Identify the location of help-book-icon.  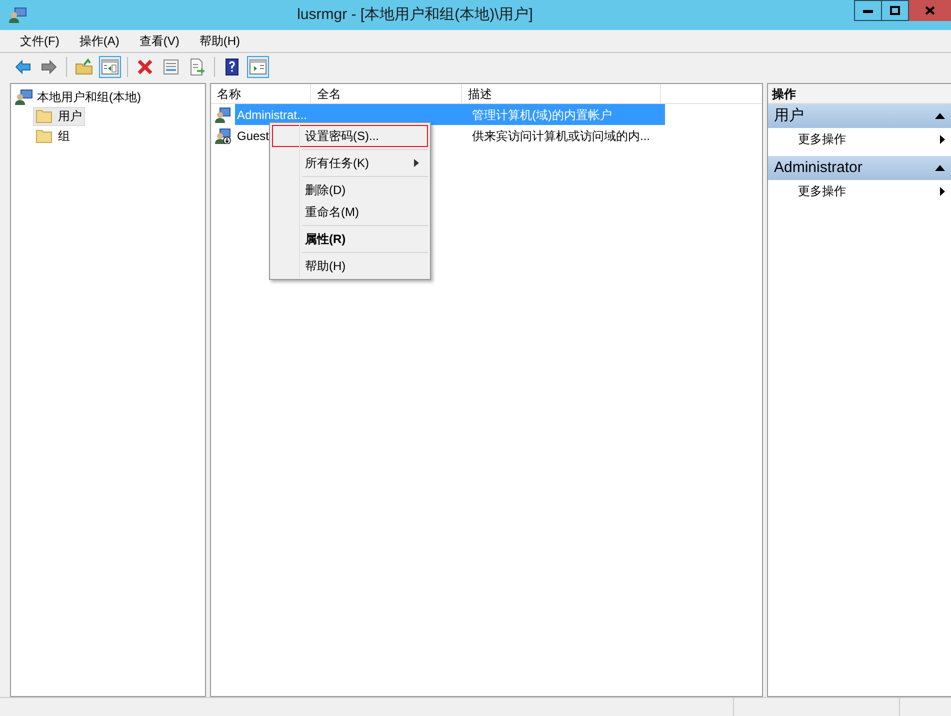
(232, 67).